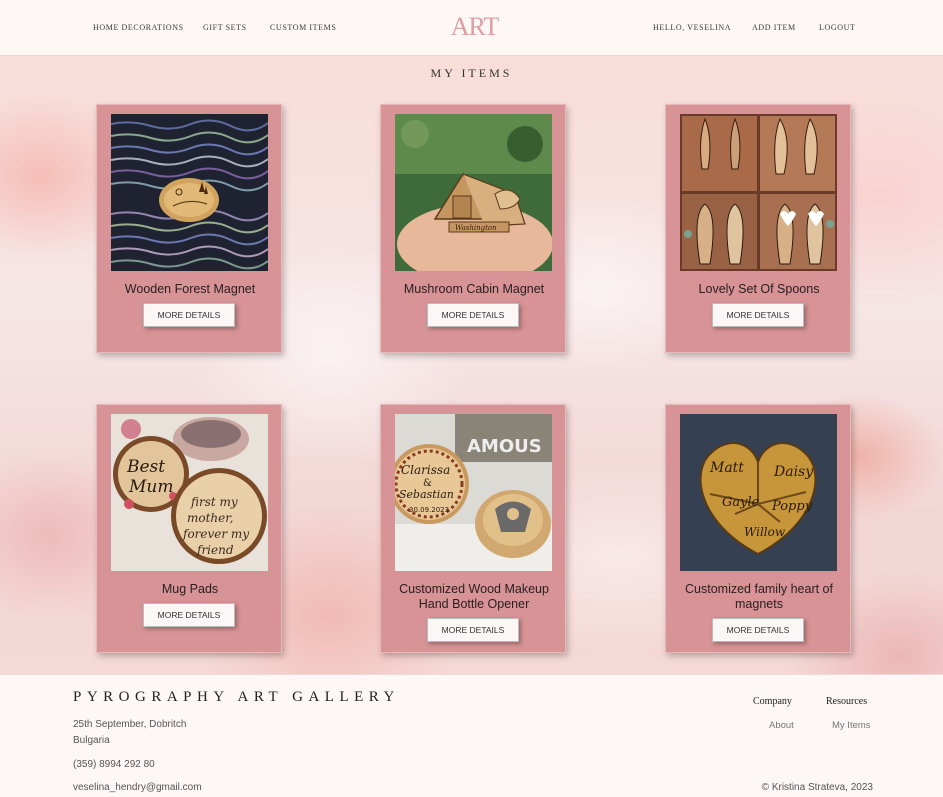  I want to click on forest-magnet-image, so click(189, 192).